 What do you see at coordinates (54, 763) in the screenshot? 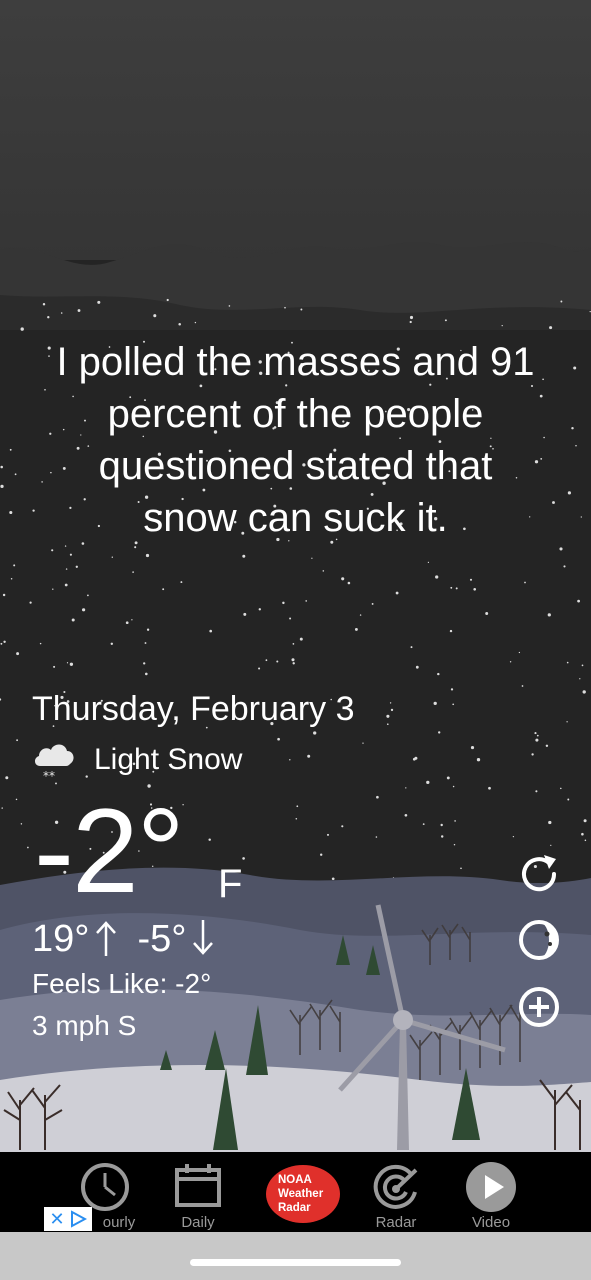
I see `snow-cloud-icon: **` at bounding box center [54, 763].